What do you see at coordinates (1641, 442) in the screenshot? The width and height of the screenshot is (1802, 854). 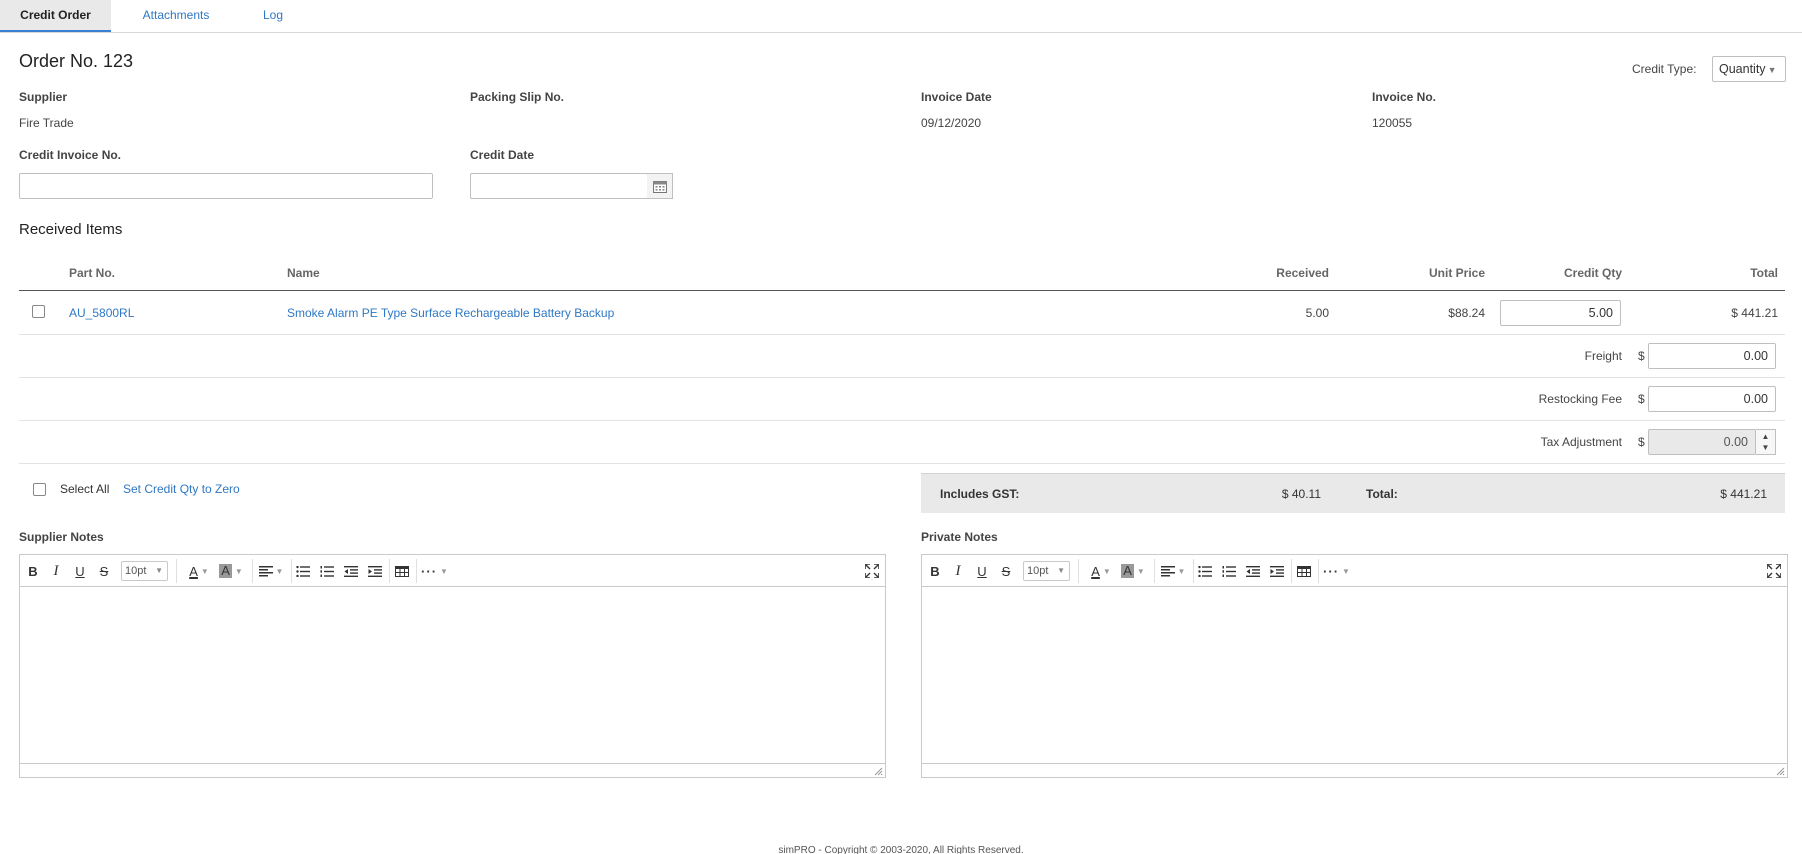 I see `tax-adjustment-currency: $` at bounding box center [1641, 442].